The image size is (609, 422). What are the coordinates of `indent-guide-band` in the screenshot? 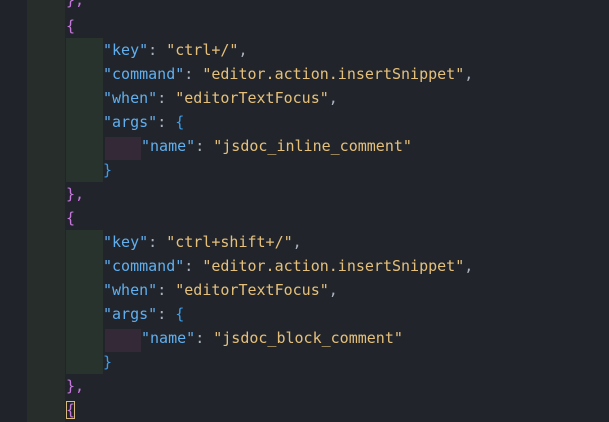 It's located at (46, 211).